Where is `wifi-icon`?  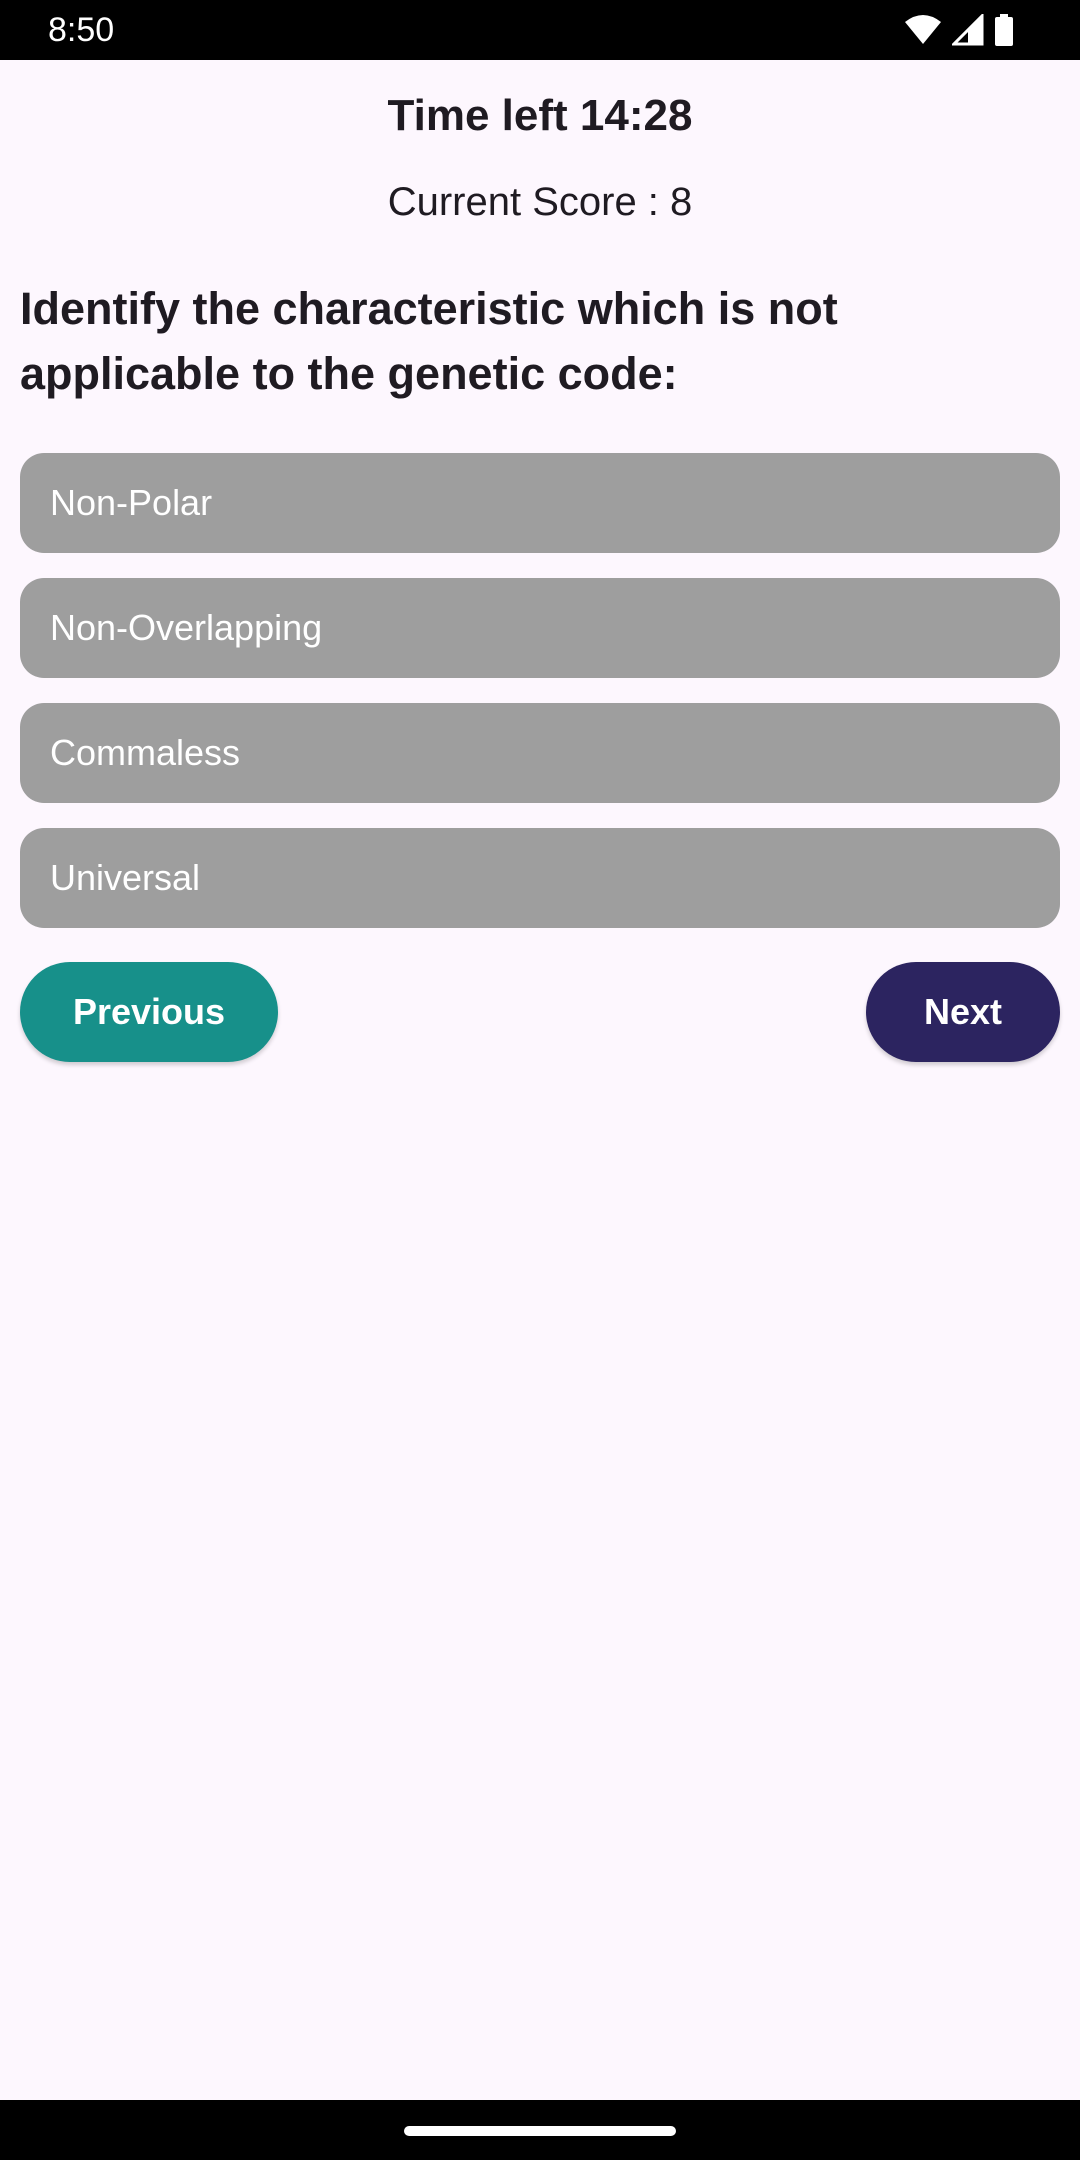
wifi-icon is located at coordinates (923, 30).